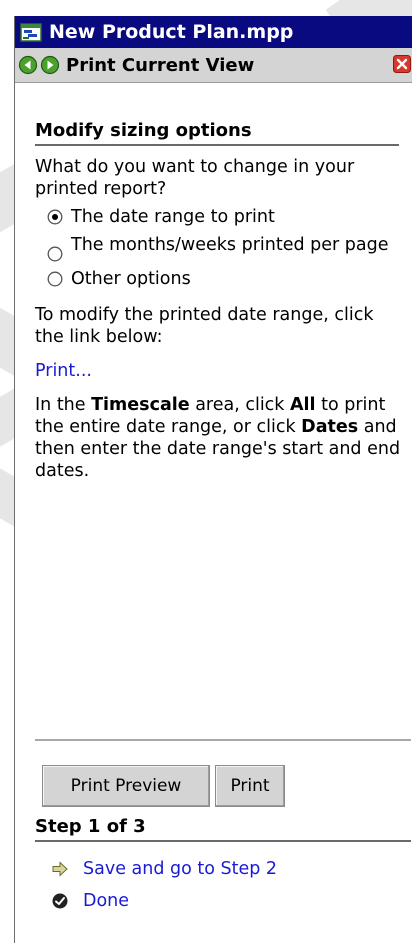 The width and height of the screenshot is (412, 943). Describe the element at coordinates (330, 427) in the screenshot. I see `emphasis-dates: Dates` at that location.